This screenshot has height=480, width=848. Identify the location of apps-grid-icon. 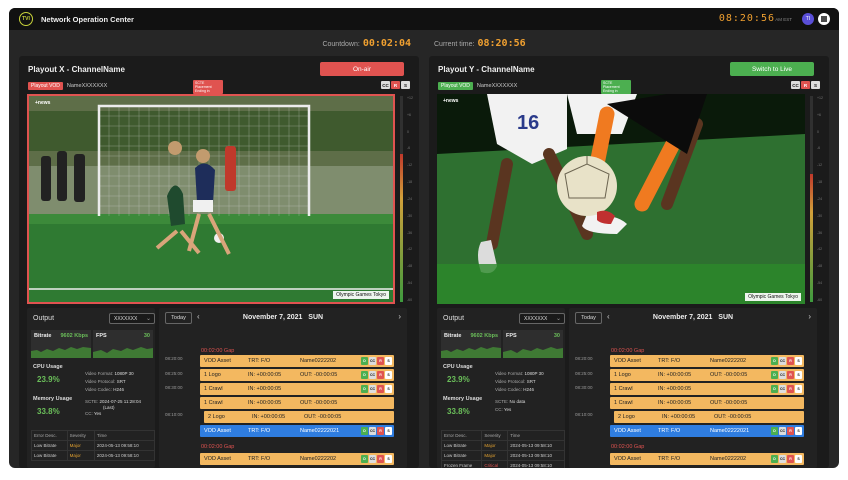
(824, 19).